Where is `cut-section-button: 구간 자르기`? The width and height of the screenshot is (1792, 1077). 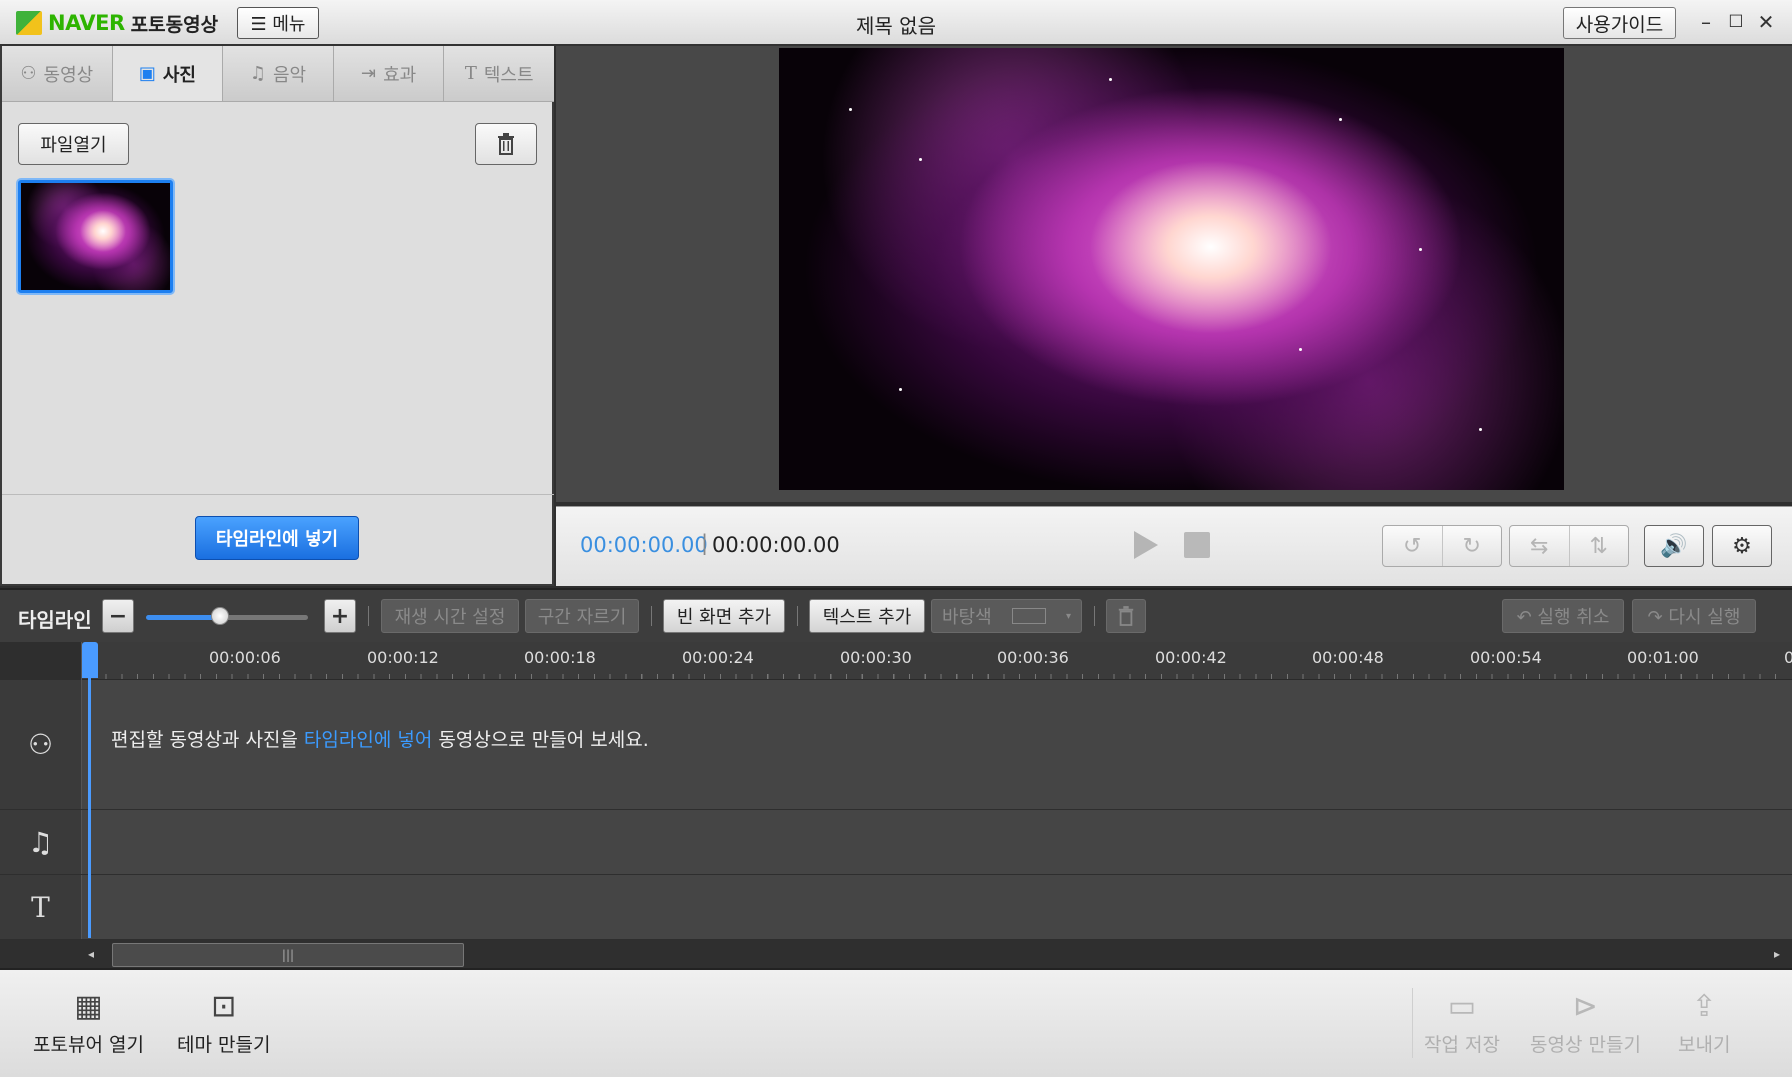
cut-section-button: 구간 자르기 is located at coordinates (582, 616).